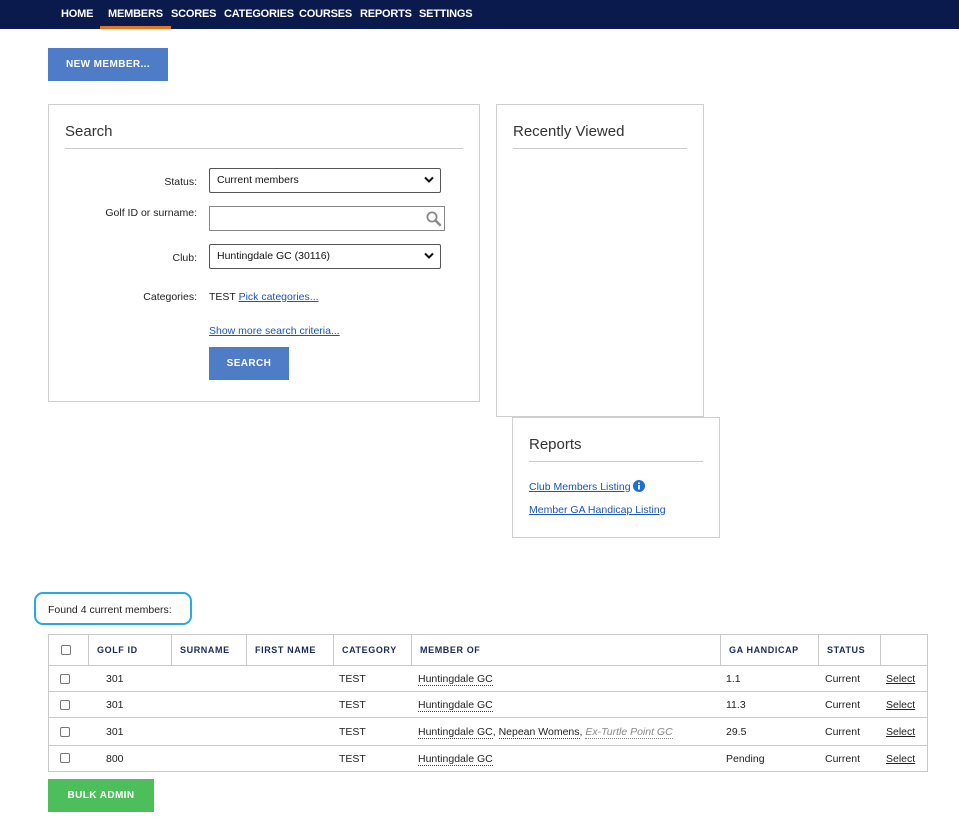 Image resolution: width=959 pixels, height=817 pixels. I want to click on header-select-all-cell, so click(69, 650).